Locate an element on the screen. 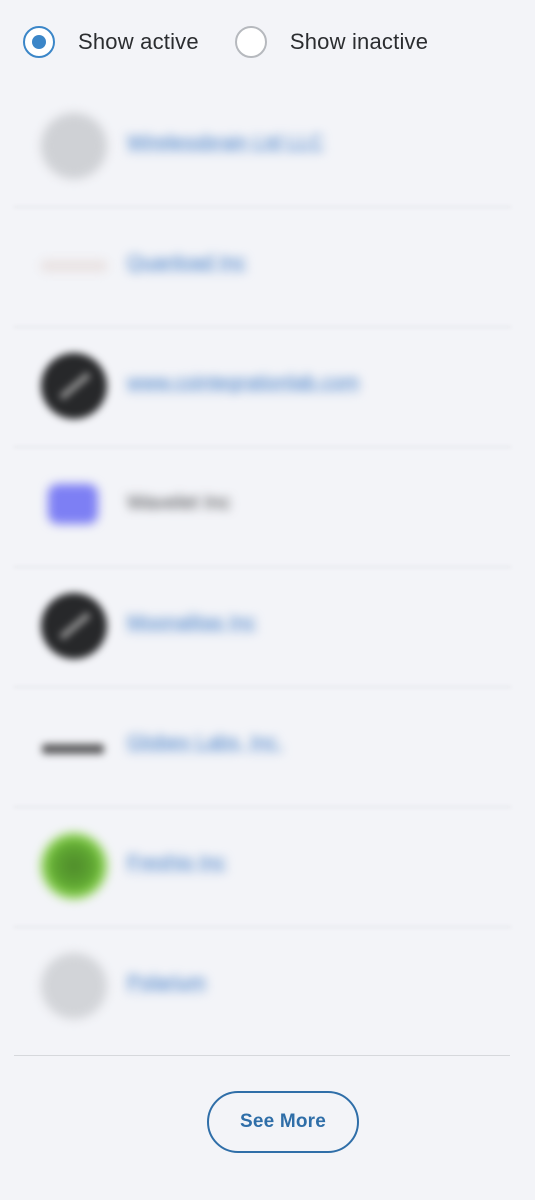  list-item: Quanload Inc is located at coordinates (267, 268).